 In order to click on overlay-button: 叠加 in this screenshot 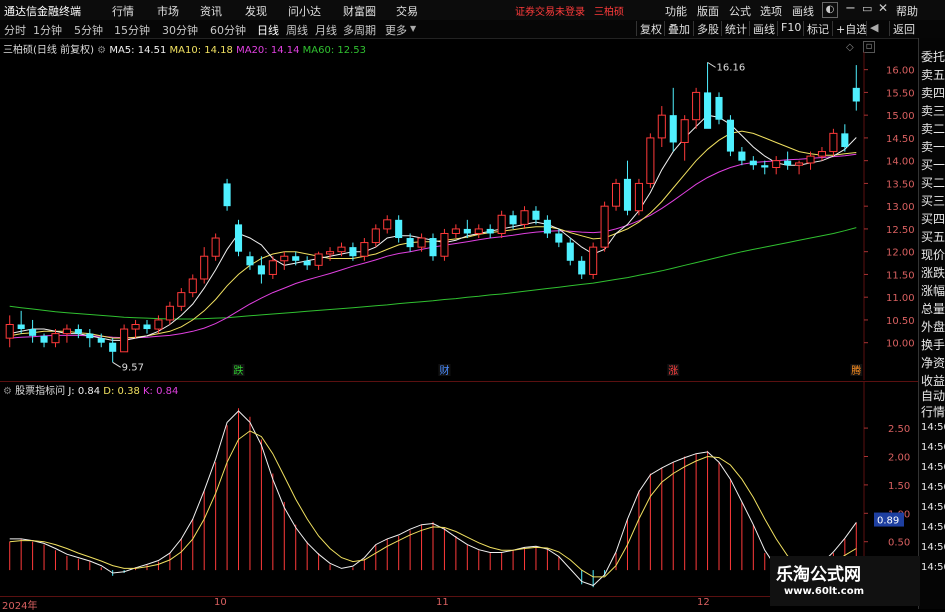, I will do `click(677, 28)`.